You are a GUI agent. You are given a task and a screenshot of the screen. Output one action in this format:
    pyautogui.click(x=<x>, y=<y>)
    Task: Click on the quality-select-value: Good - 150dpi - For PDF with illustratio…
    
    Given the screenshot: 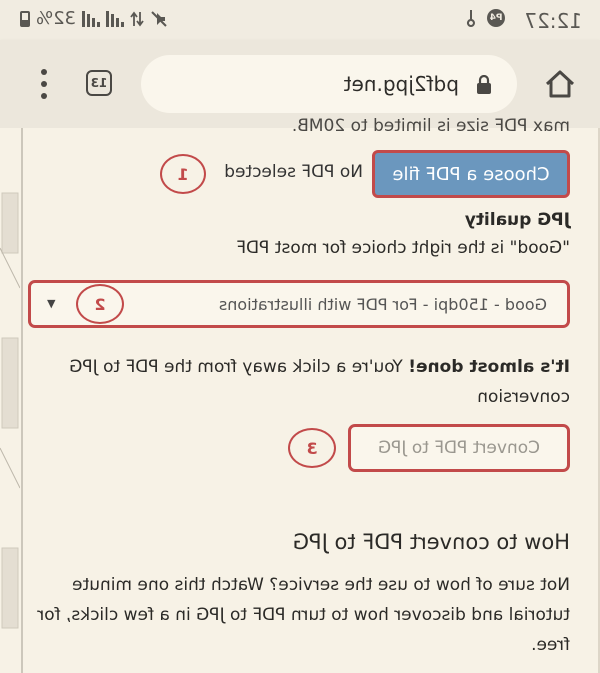 What is the action you would take?
    pyautogui.click(x=382, y=304)
    